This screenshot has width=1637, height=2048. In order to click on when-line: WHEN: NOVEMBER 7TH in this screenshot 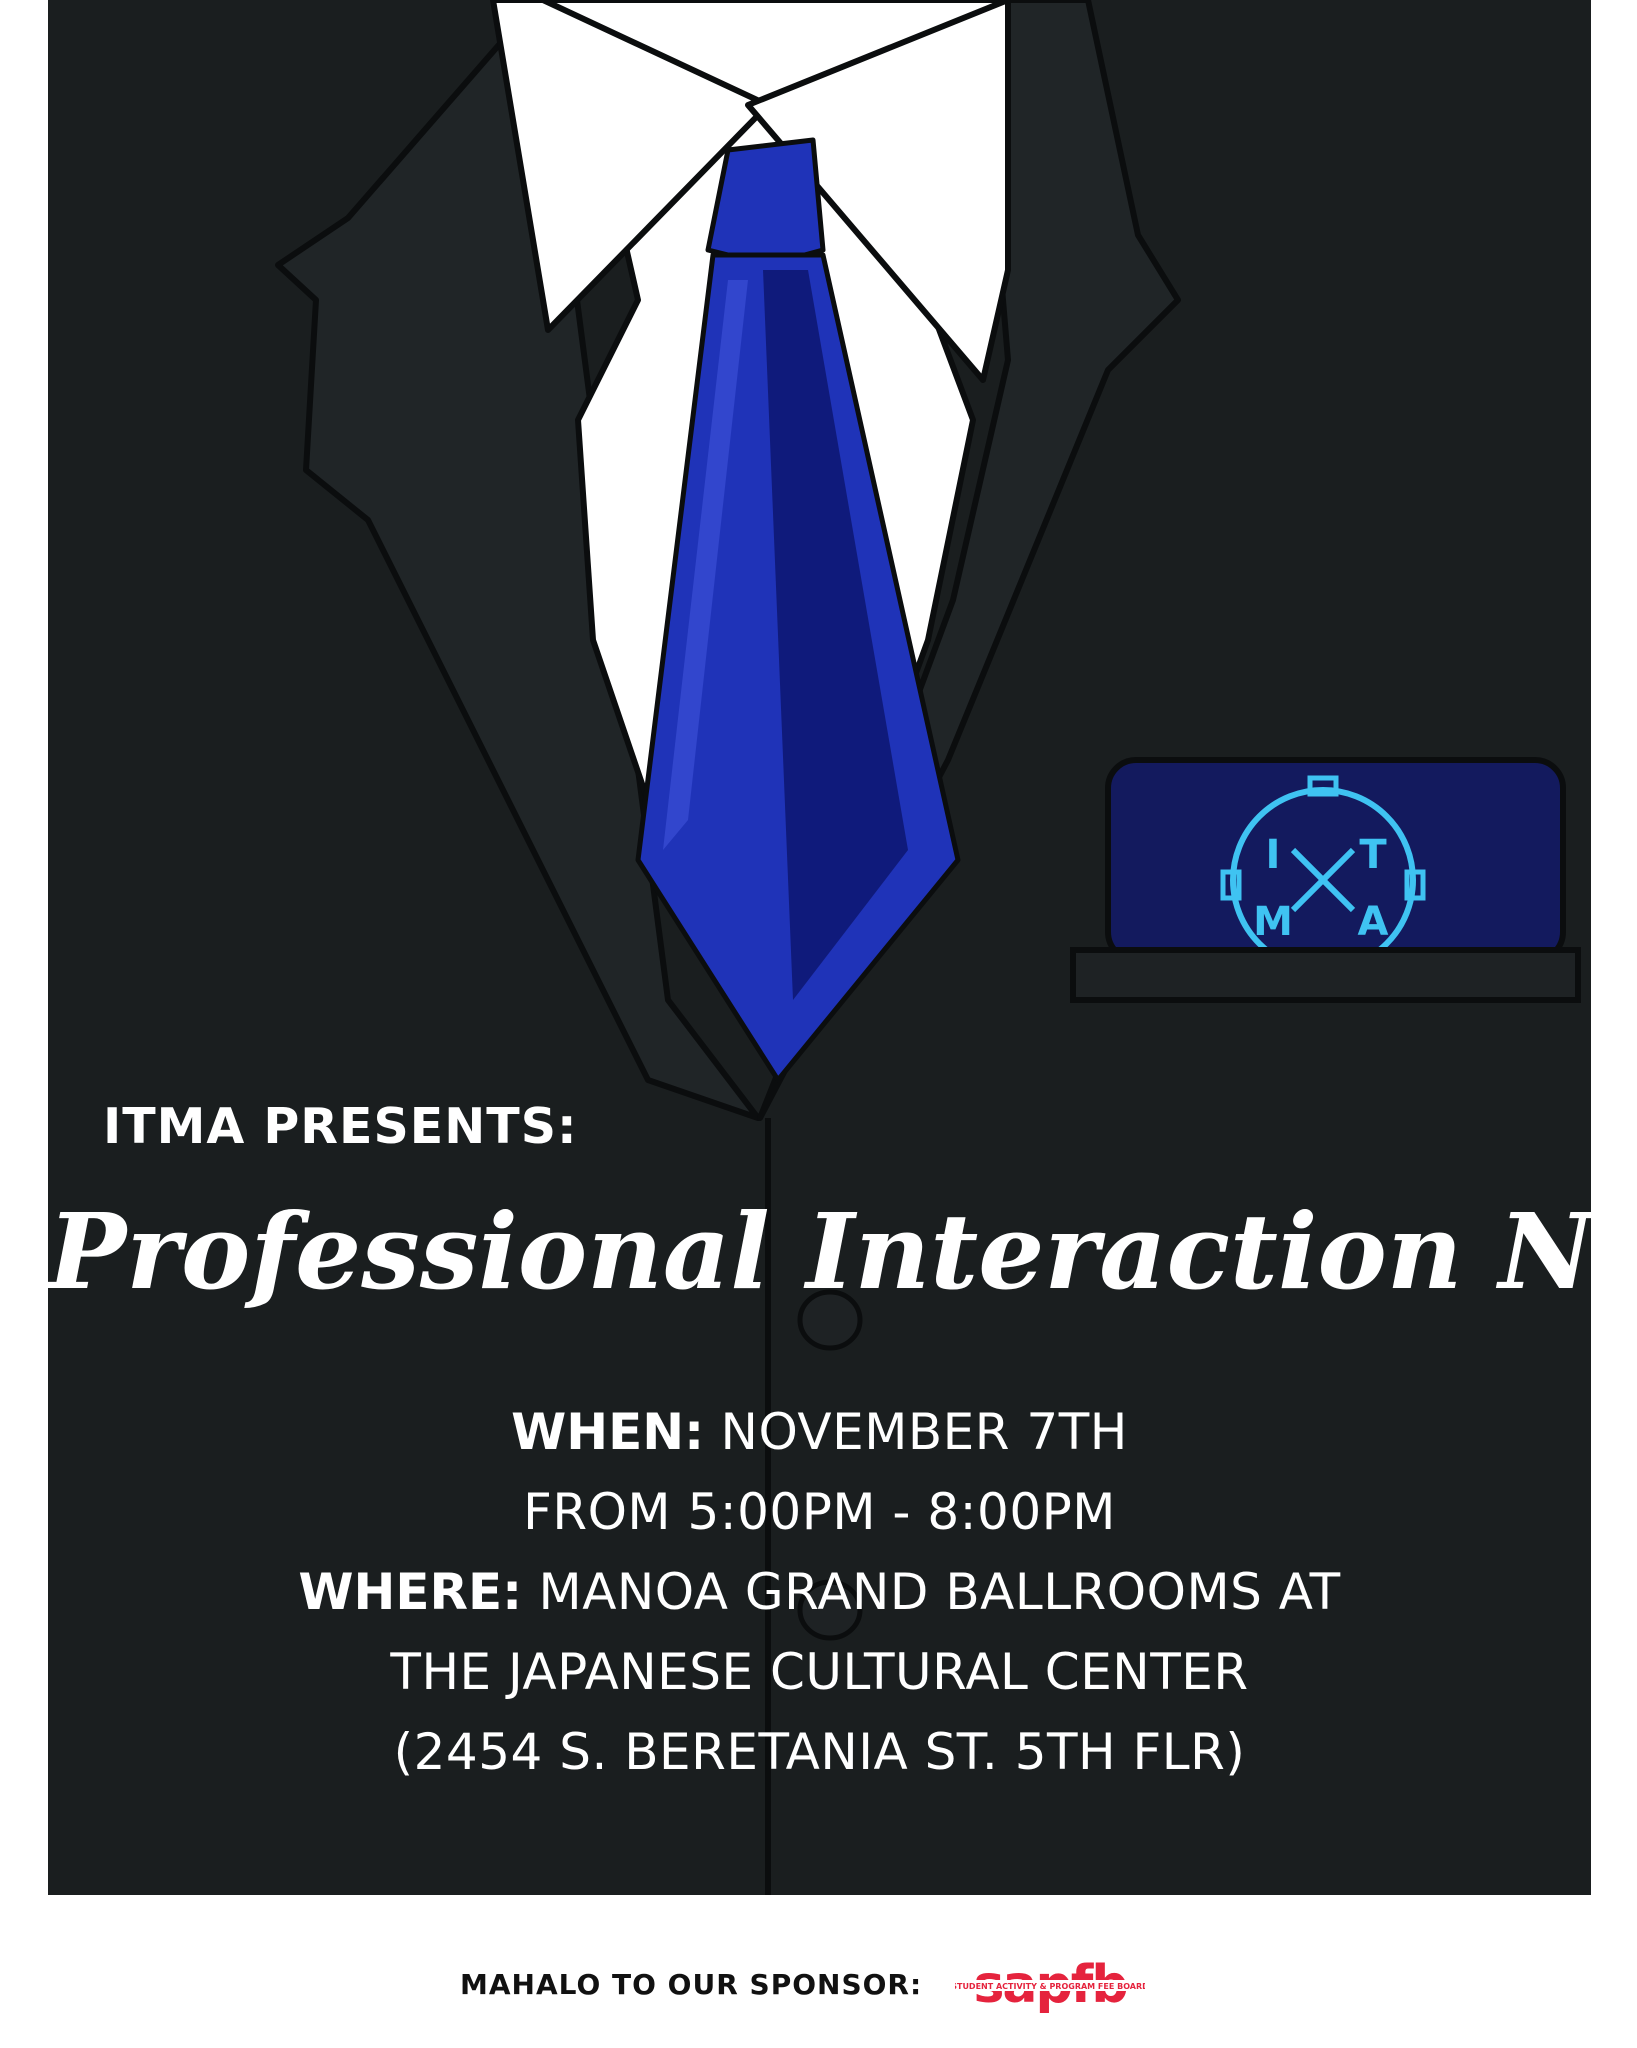, I will do `click(819, 1432)`.